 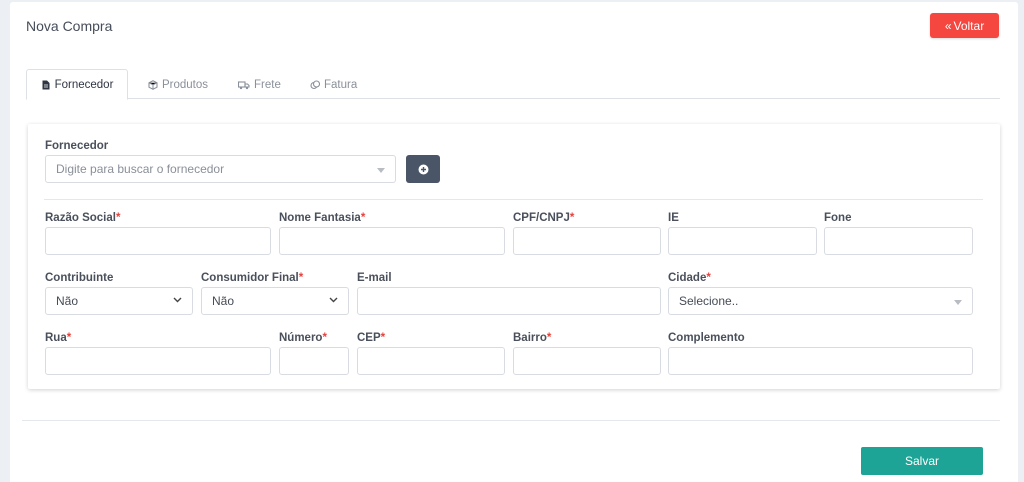 I want to click on rua-label: Rua*, so click(x=58, y=338).